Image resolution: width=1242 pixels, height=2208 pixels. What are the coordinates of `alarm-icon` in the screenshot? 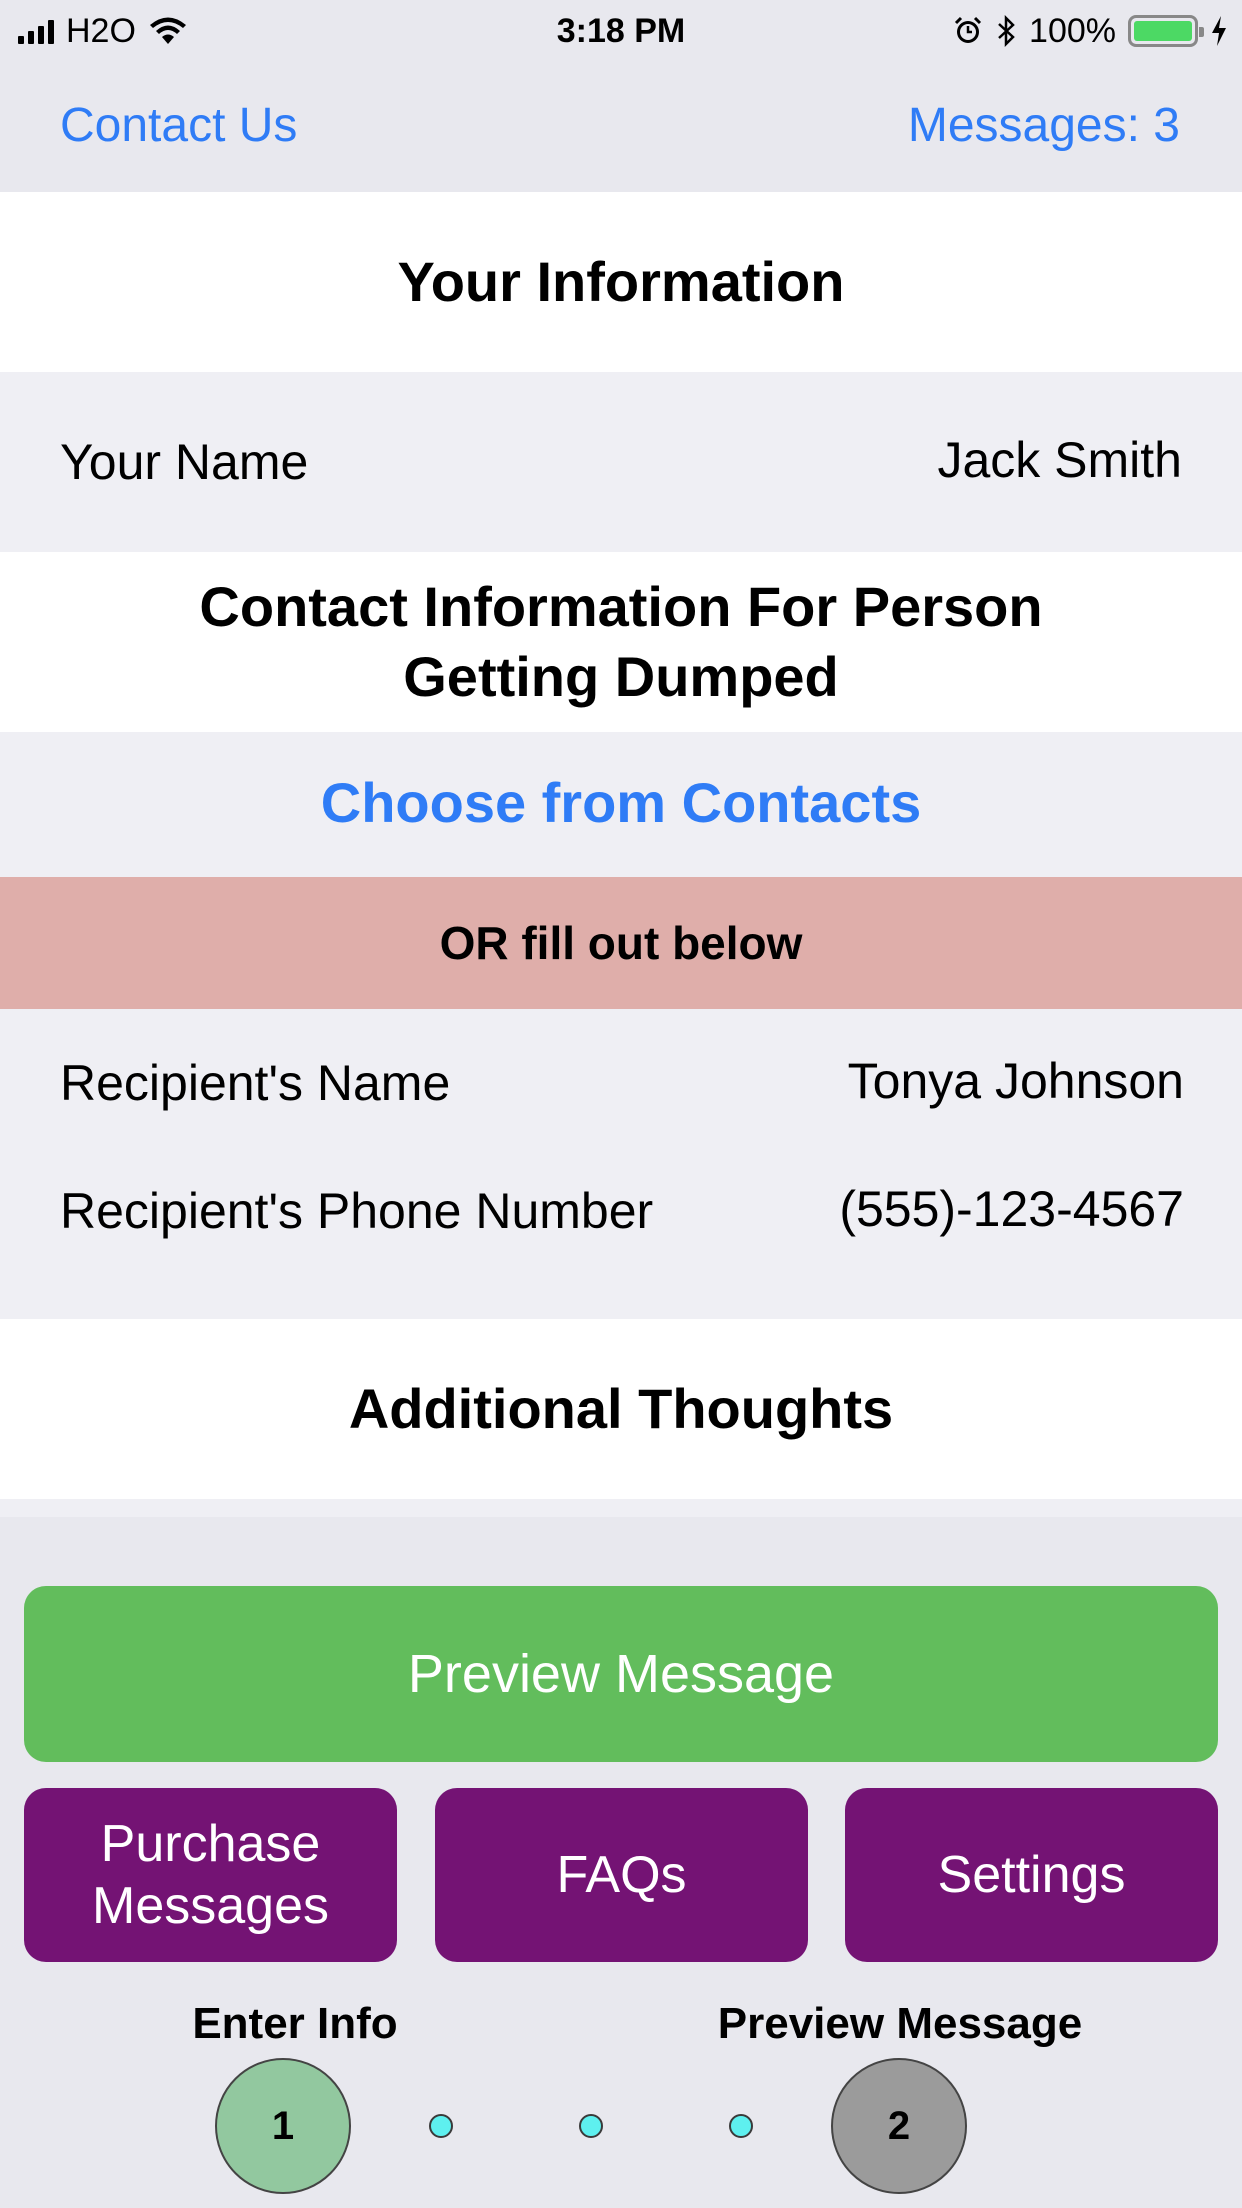 It's located at (968, 29).